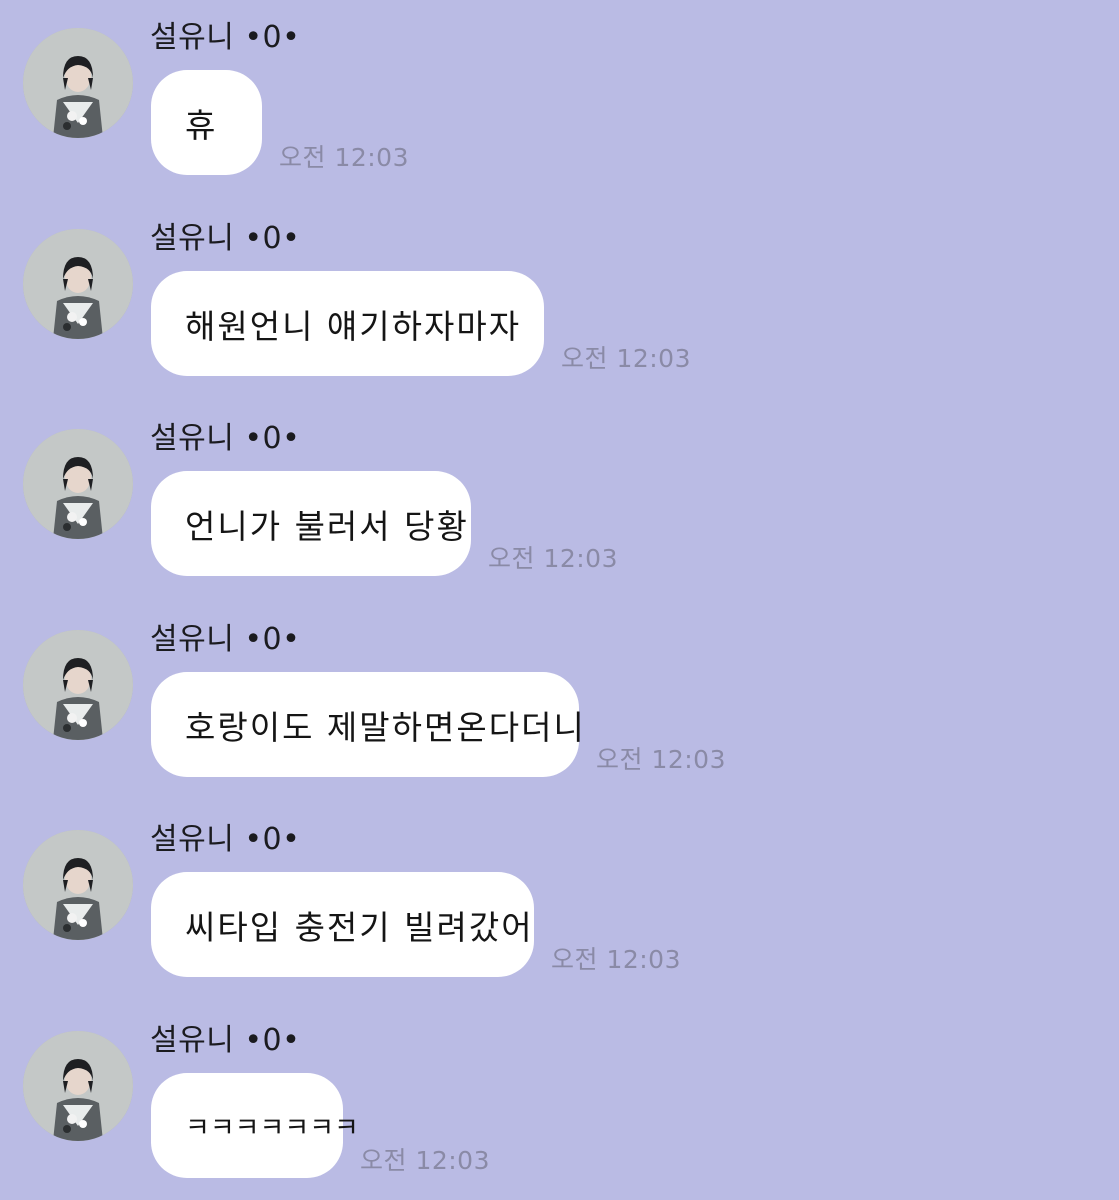  What do you see at coordinates (367, 724) in the screenshot?
I see `message-bubble: 호랑이도 제말하면온다더니` at bounding box center [367, 724].